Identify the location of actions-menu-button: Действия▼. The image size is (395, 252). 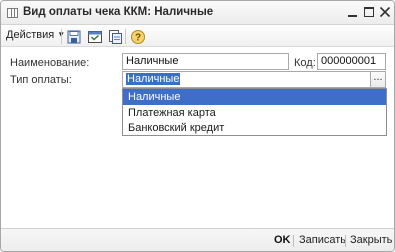
(35, 36).